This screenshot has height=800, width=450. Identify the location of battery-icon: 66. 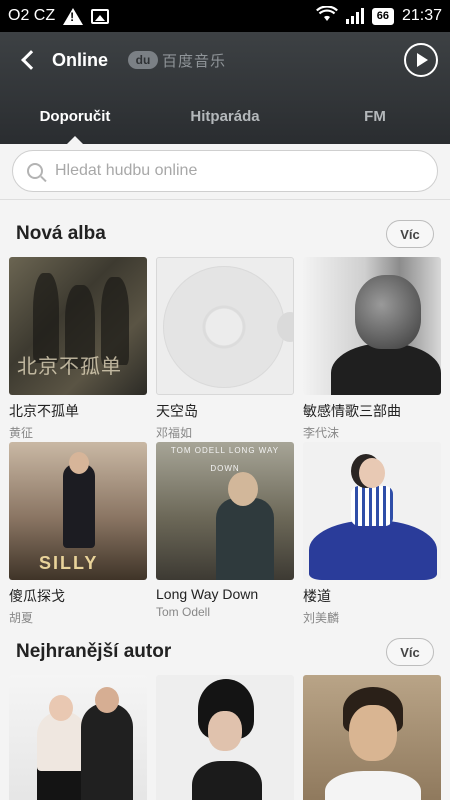
(382, 16).